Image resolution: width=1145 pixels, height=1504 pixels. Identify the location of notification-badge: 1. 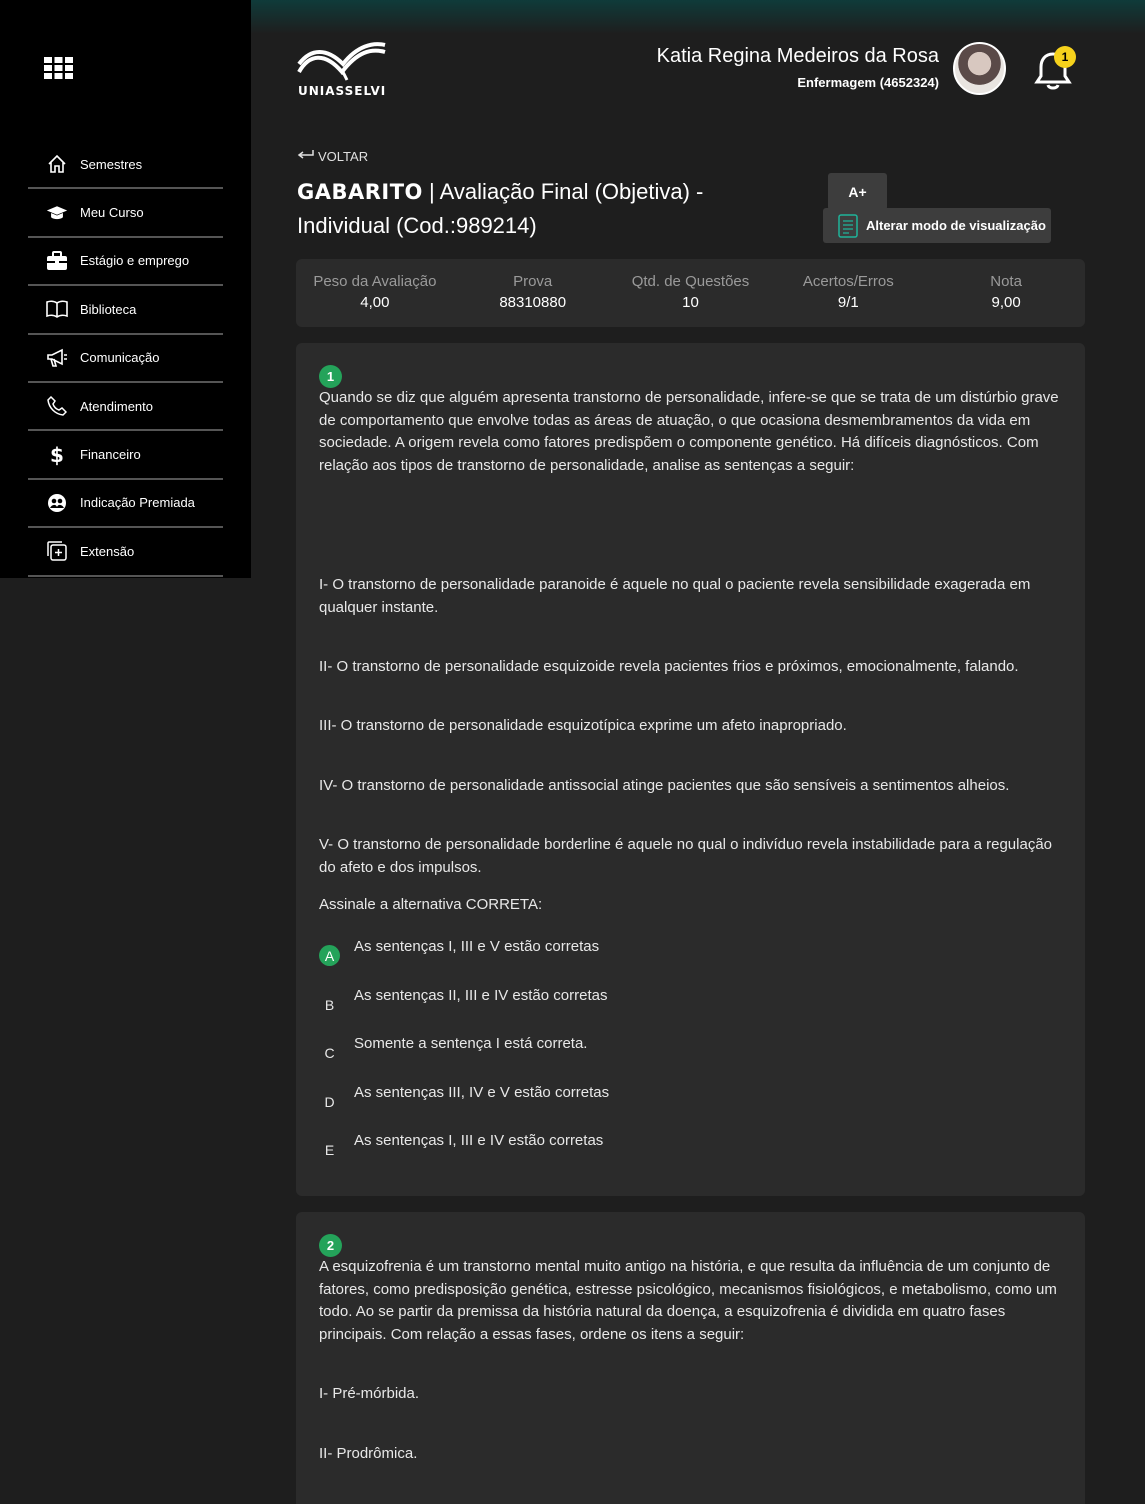
(1065, 57).